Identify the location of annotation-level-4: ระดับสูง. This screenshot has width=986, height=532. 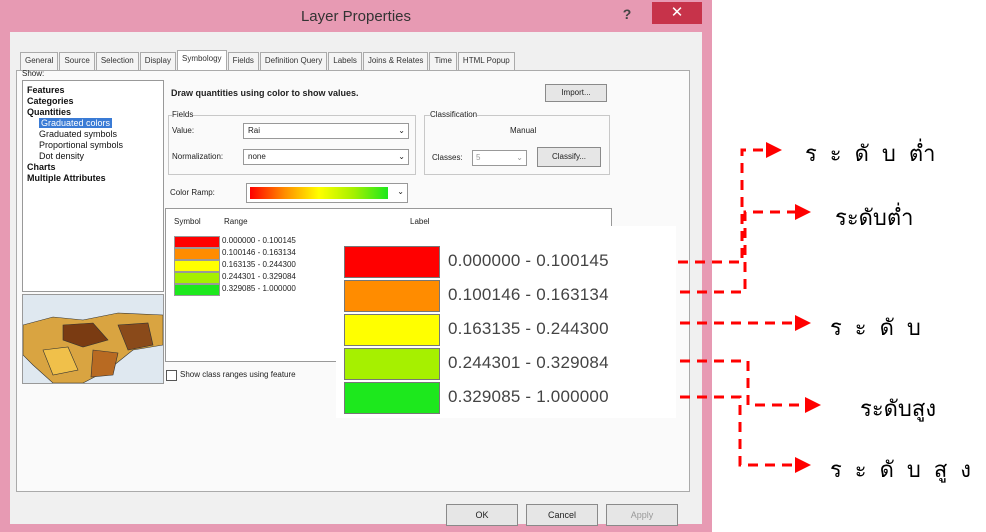
(898, 409).